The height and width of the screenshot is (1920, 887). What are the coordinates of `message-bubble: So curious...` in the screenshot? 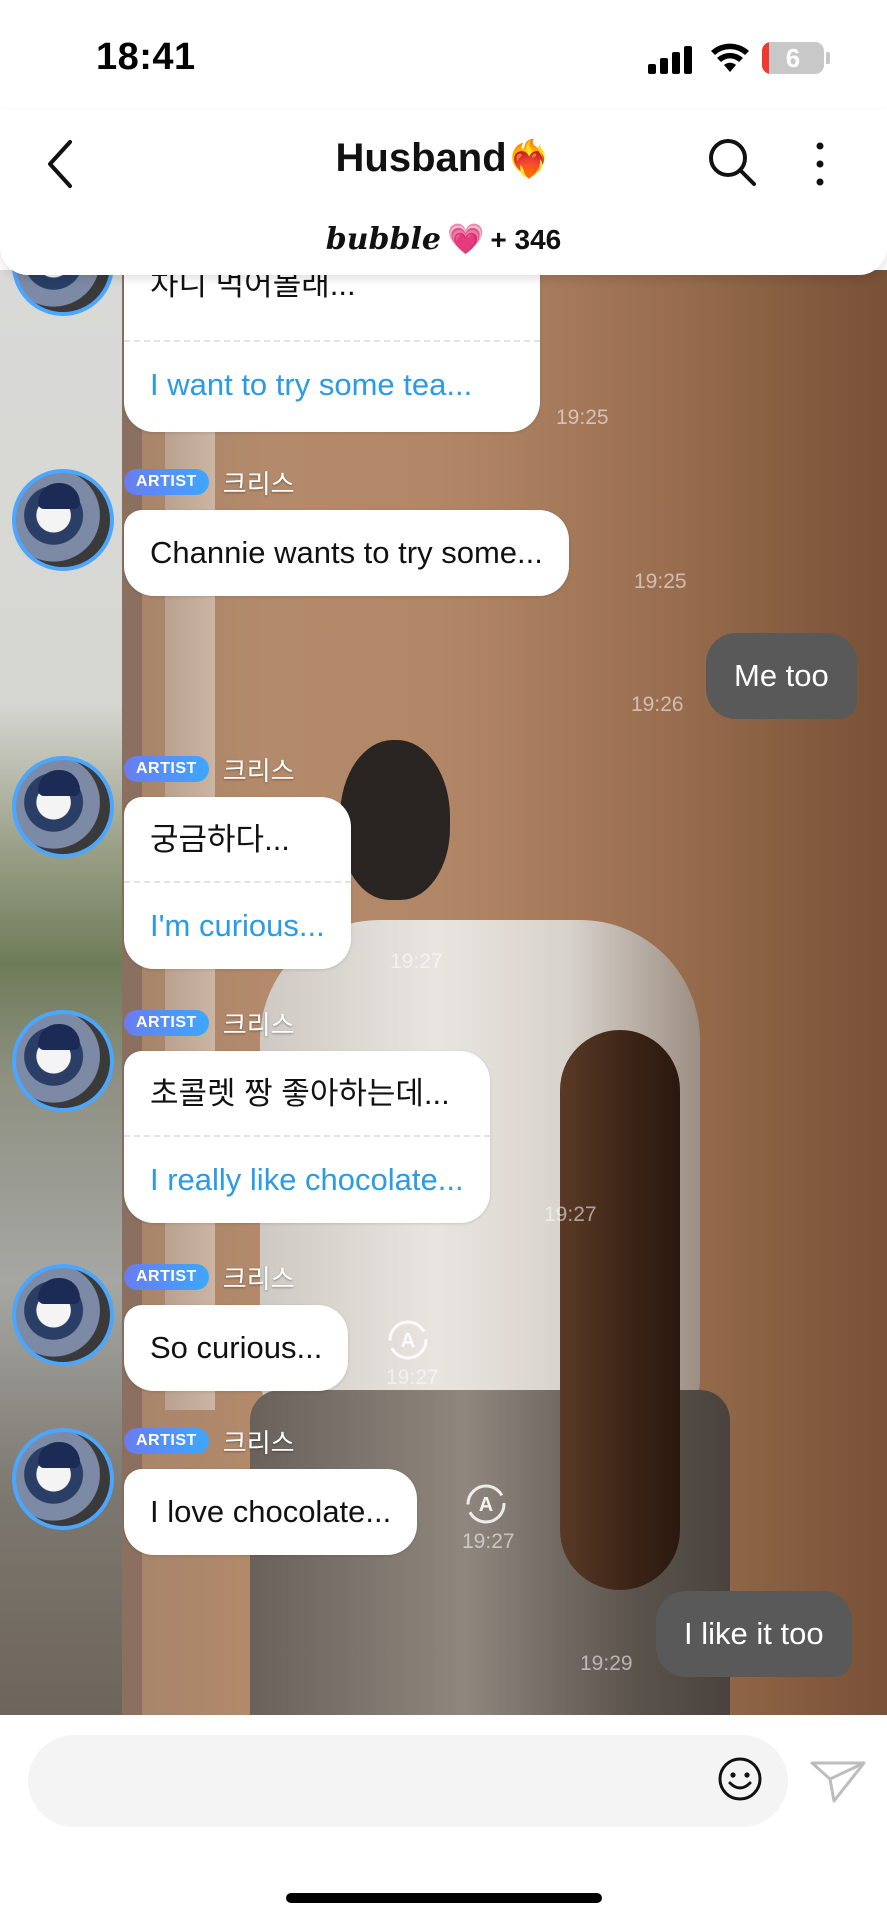 It's located at (236, 1348).